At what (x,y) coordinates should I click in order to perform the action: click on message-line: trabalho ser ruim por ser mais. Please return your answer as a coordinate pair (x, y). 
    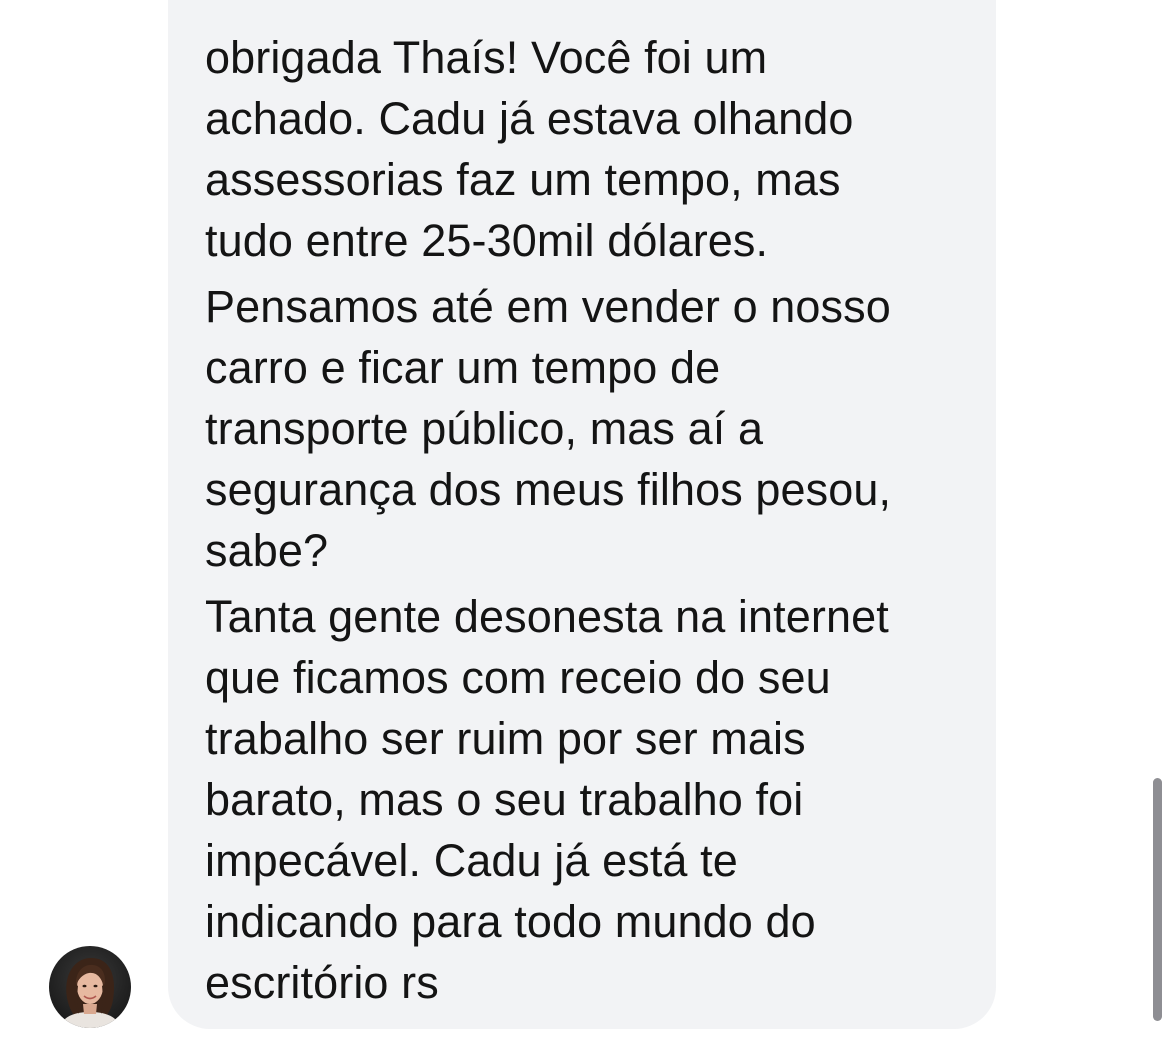
    Looking at the image, I should click on (505, 738).